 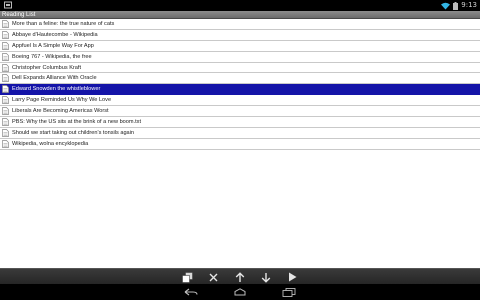 What do you see at coordinates (240, 46) in the screenshot?
I see `list-item: Appfuel Is A Simple Way For App` at bounding box center [240, 46].